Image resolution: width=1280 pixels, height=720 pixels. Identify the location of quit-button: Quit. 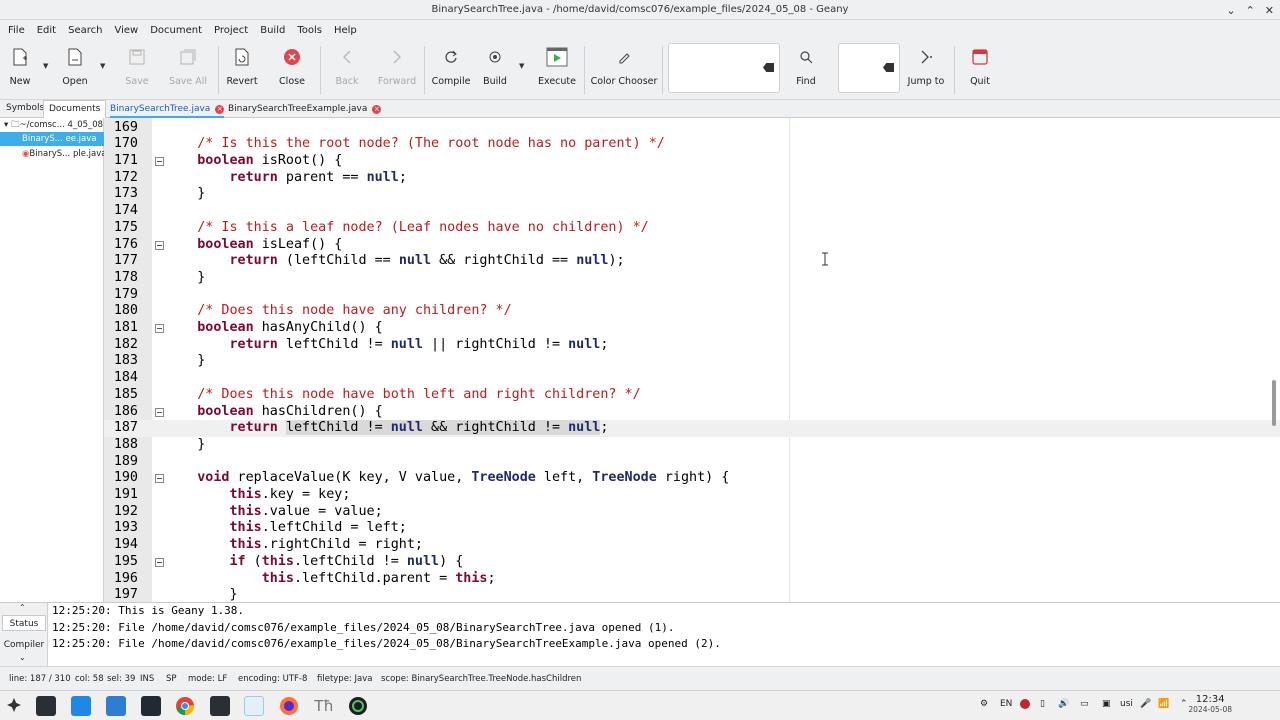
(980, 70).